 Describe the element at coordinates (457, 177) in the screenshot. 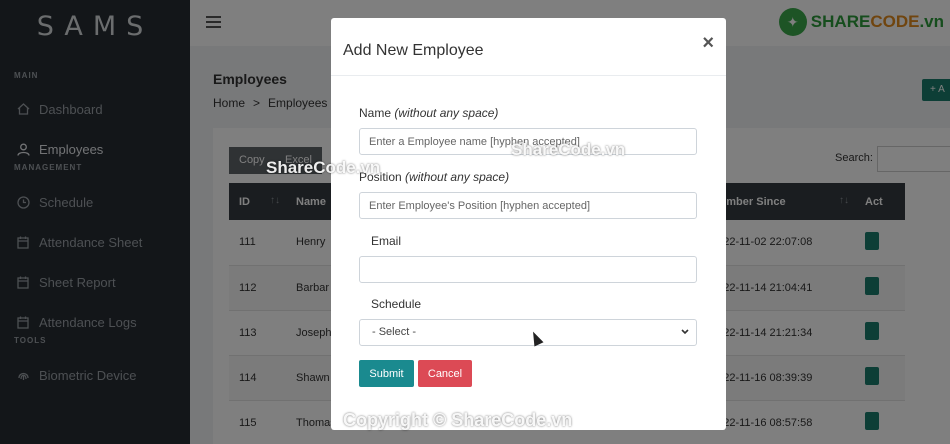

I see `position-hint: (without any space)` at that location.